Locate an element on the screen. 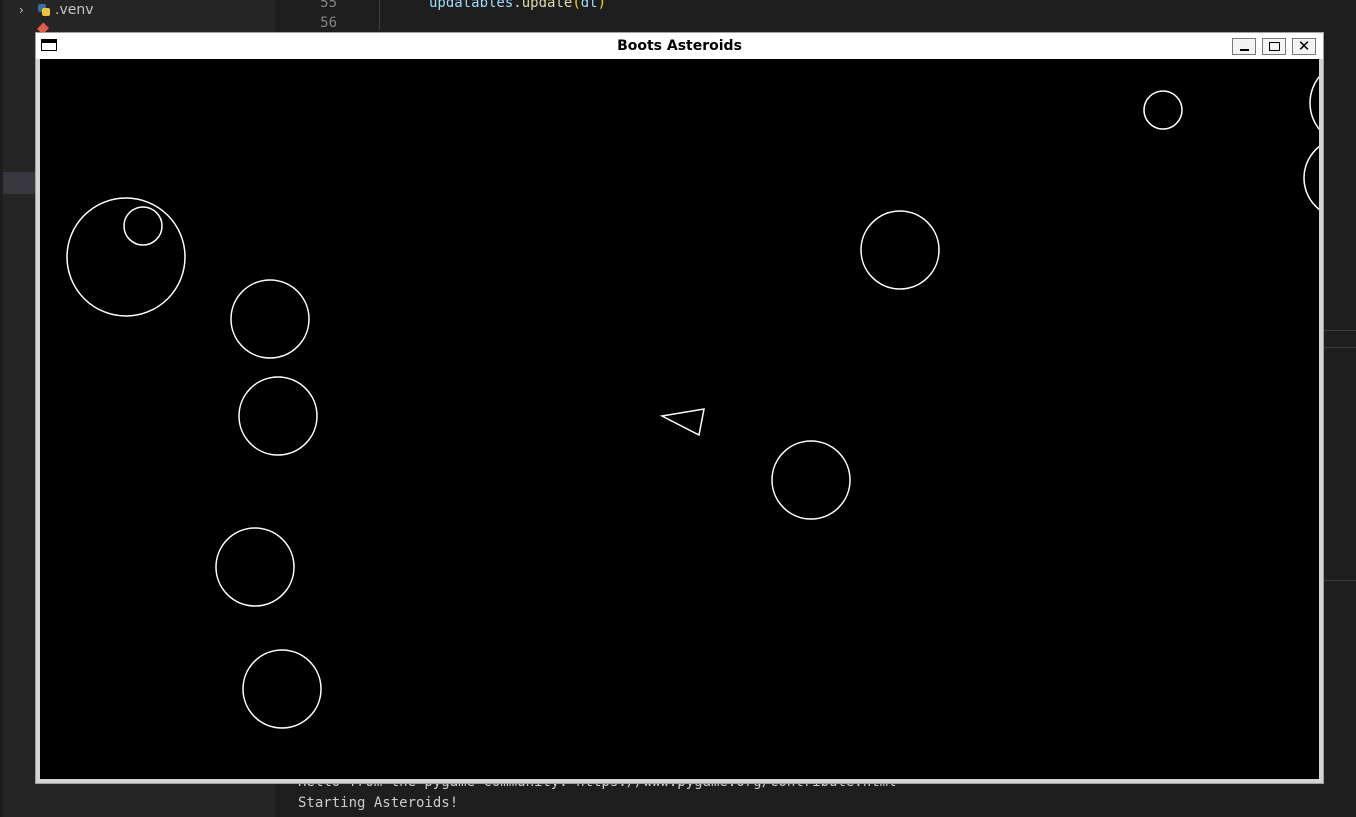 This screenshot has width=1356, height=817. code-token-method: update is located at coordinates (547, 5).